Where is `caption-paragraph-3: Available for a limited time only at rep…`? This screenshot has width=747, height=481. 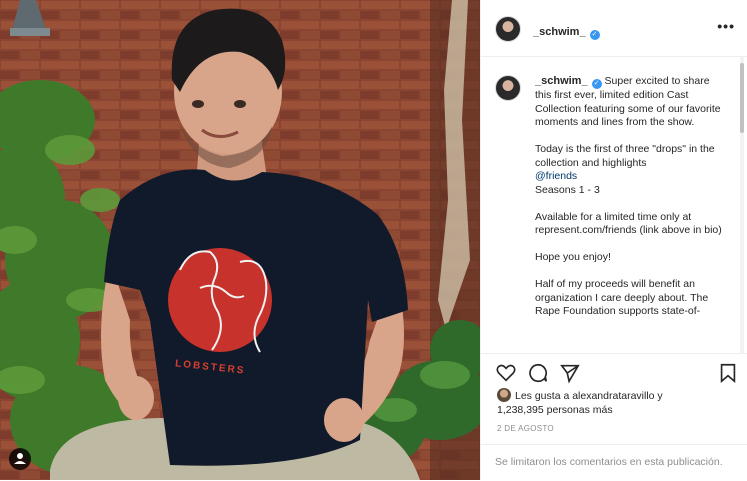
caption-paragraph-3: Available for a limited time only at rep… is located at coordinates (628, 223).